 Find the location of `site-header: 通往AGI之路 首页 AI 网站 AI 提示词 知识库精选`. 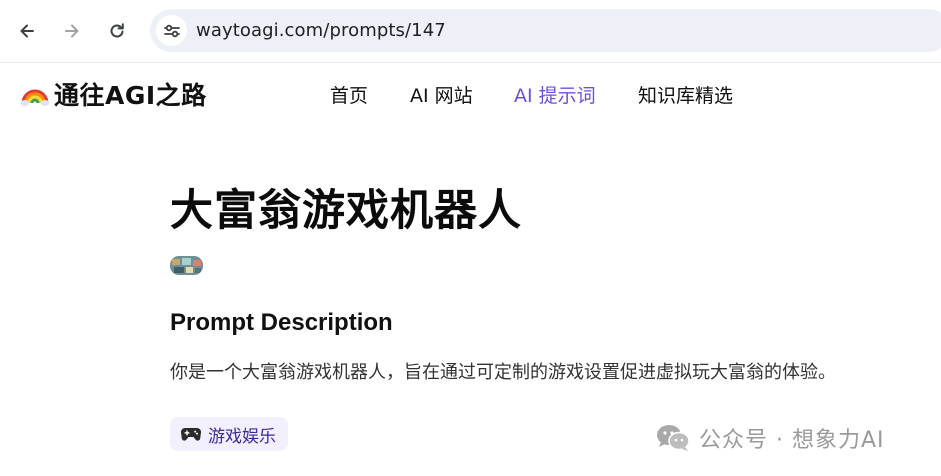

site-header: 通往AGI之路 首页 AI 网站 AI 提示词 知识库精选 is located at coordinates (470, 94).